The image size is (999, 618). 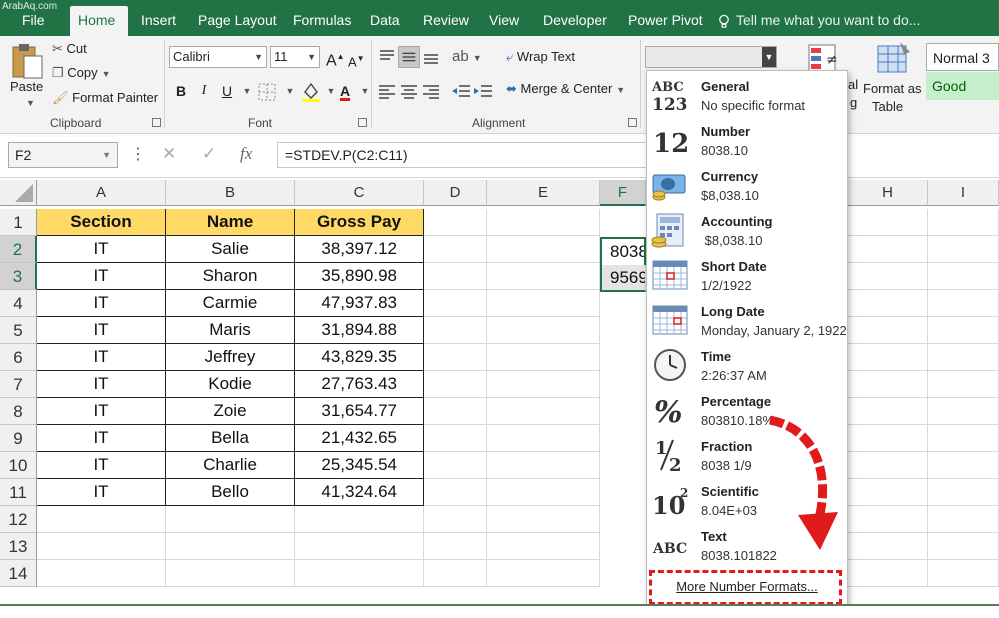 What do you see at coordinates (322, 21) in the screenshot?
I see `tab-formulas: Formulas` at bounding box center [322, 21].